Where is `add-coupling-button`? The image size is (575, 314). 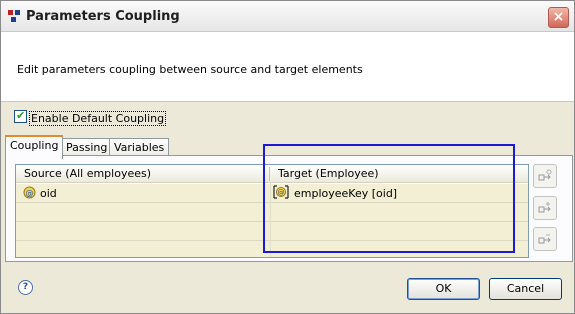 add-coupling-button is located at coordinates (545, 208).